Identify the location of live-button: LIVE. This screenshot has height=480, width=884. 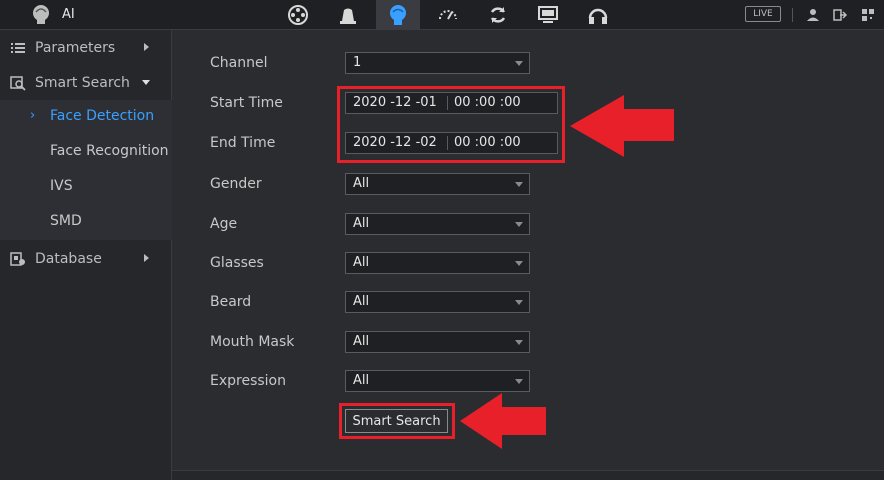
(763, 14).